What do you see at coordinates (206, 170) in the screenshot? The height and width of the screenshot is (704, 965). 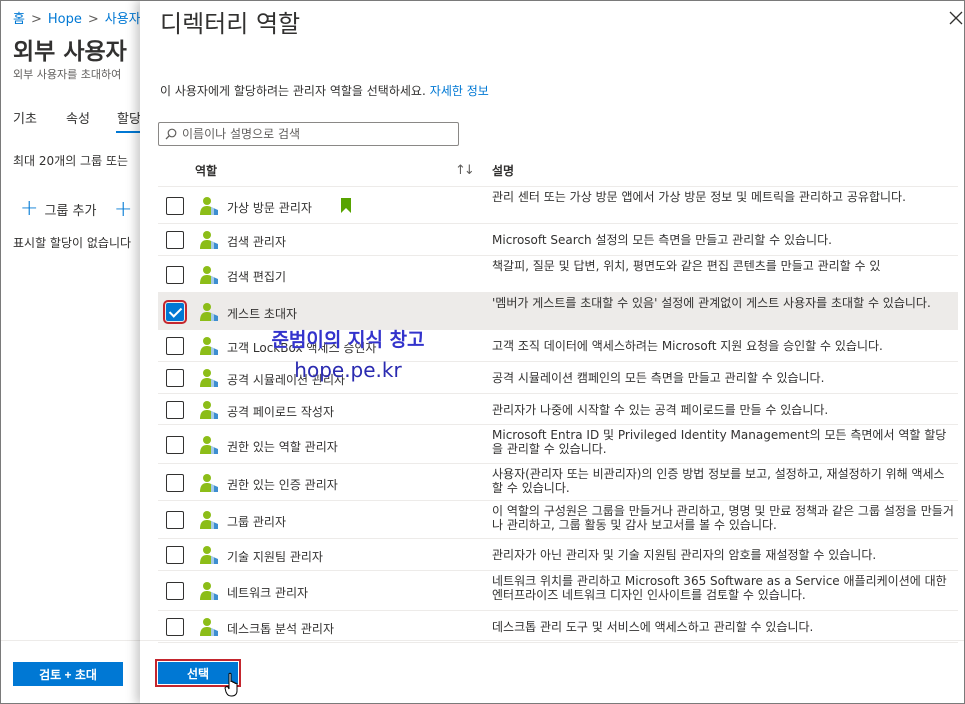 I see `column-header-role: 역할` at bounding box center [206, 170].